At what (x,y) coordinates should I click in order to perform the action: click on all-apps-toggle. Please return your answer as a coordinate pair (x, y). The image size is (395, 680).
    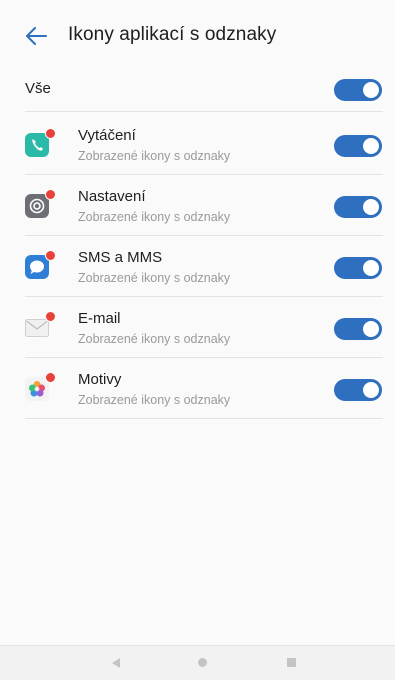
    Looking at the image, I should click on (358, 90).